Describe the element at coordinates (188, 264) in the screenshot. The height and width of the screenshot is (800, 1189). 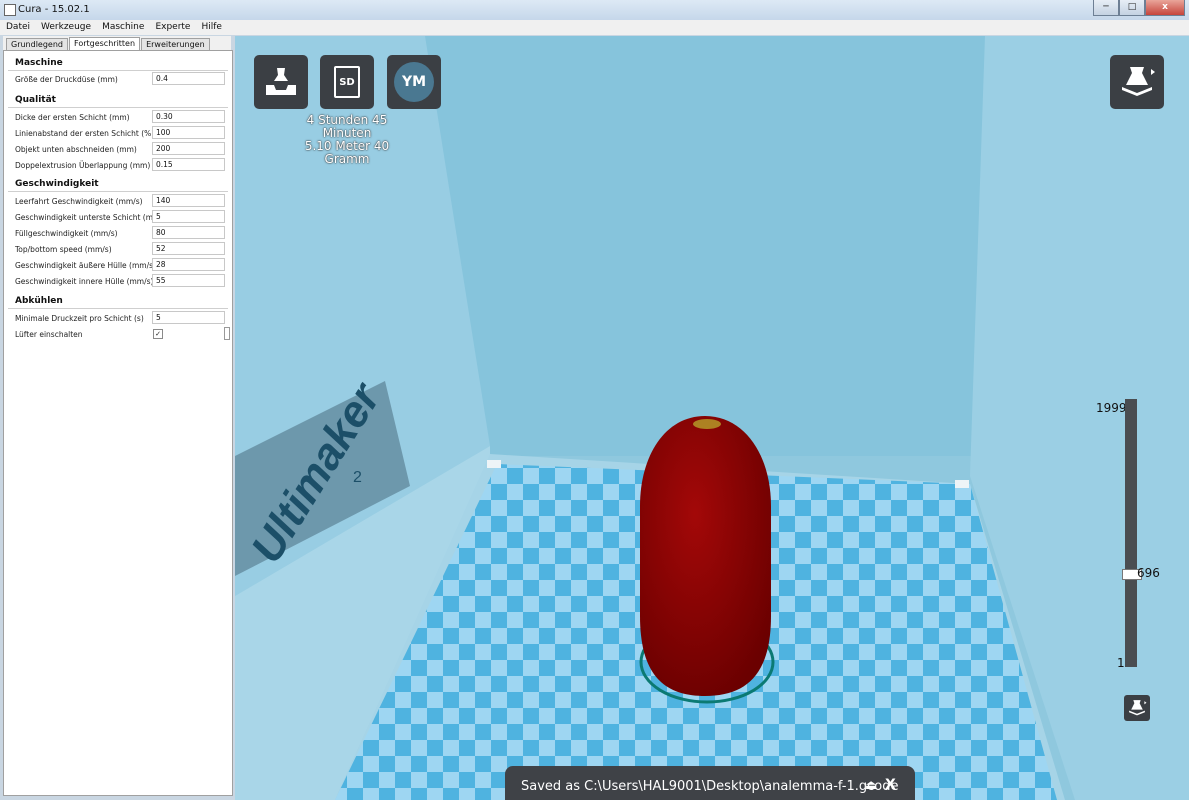
I see `outer-shell-speed-input: 28` at that location.